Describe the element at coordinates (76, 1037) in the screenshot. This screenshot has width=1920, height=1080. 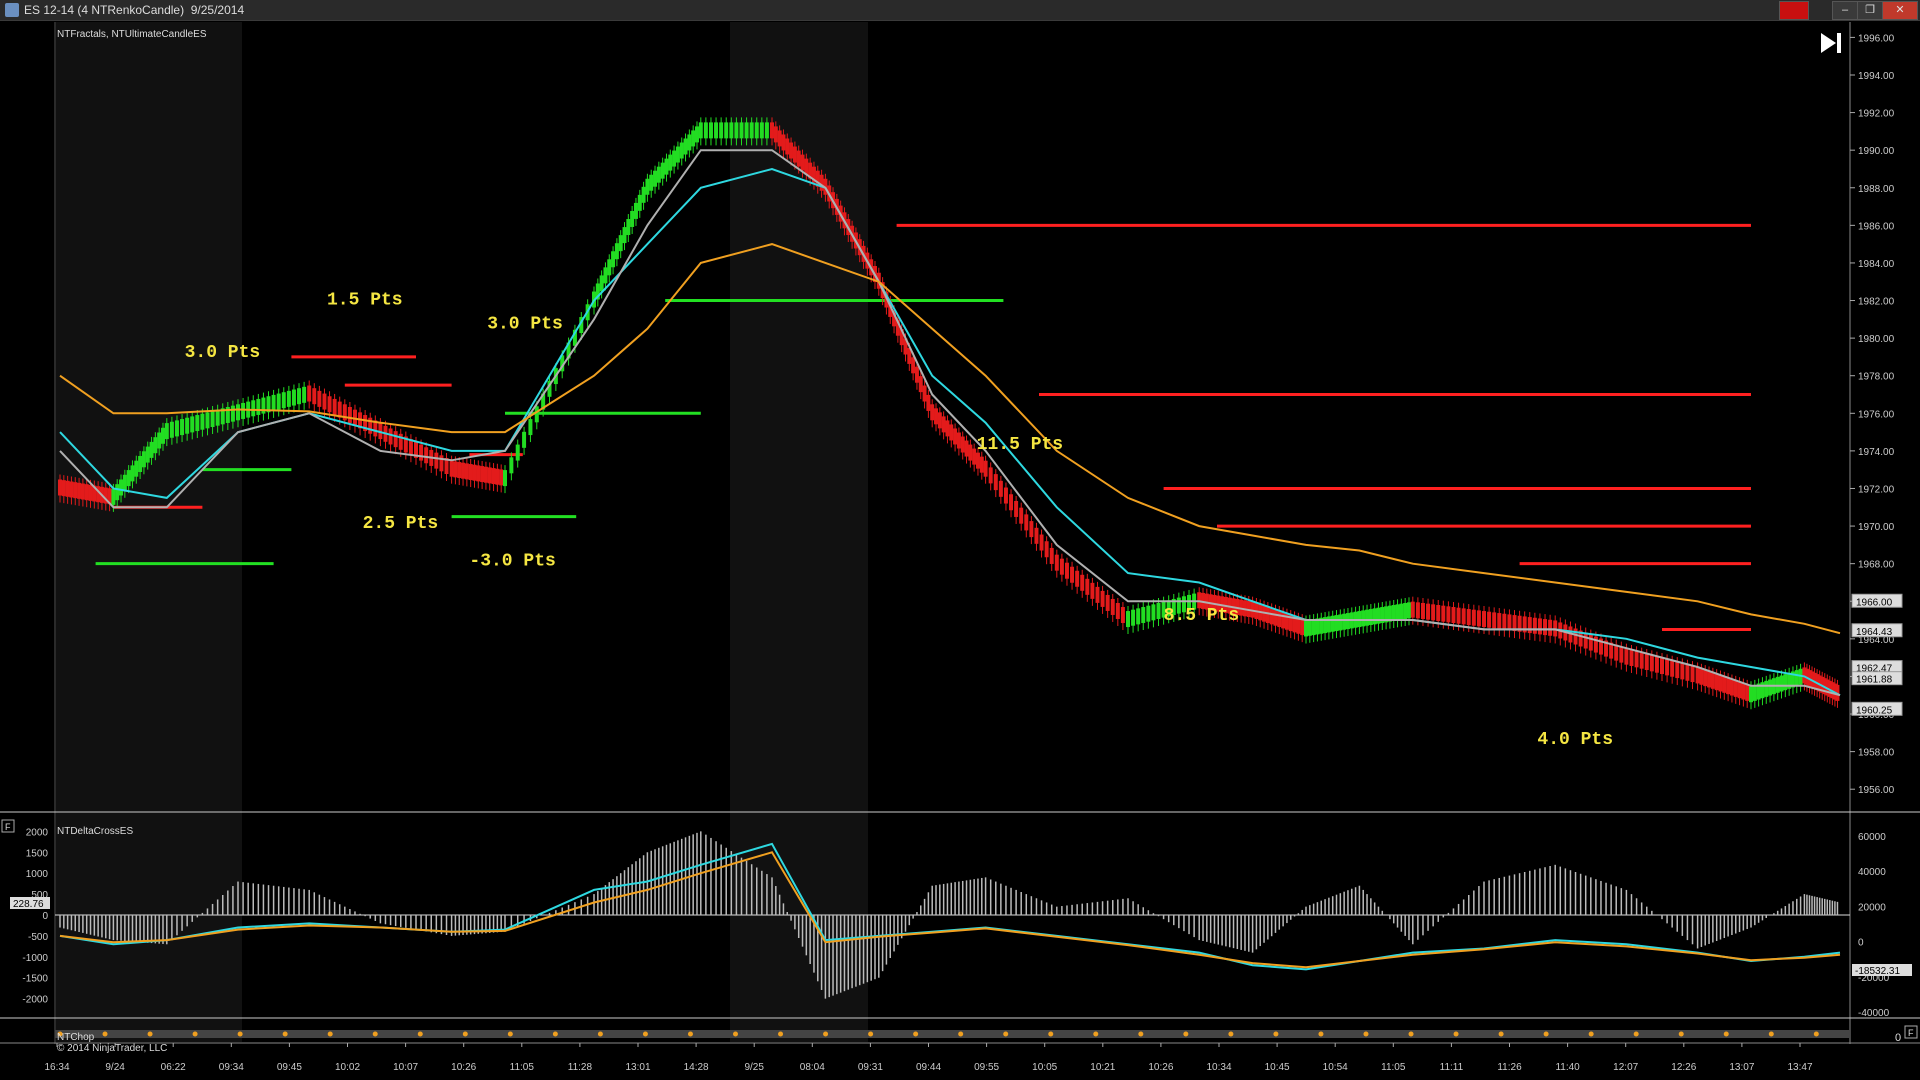
I see `chop-panel-label: NTChop` at that location.